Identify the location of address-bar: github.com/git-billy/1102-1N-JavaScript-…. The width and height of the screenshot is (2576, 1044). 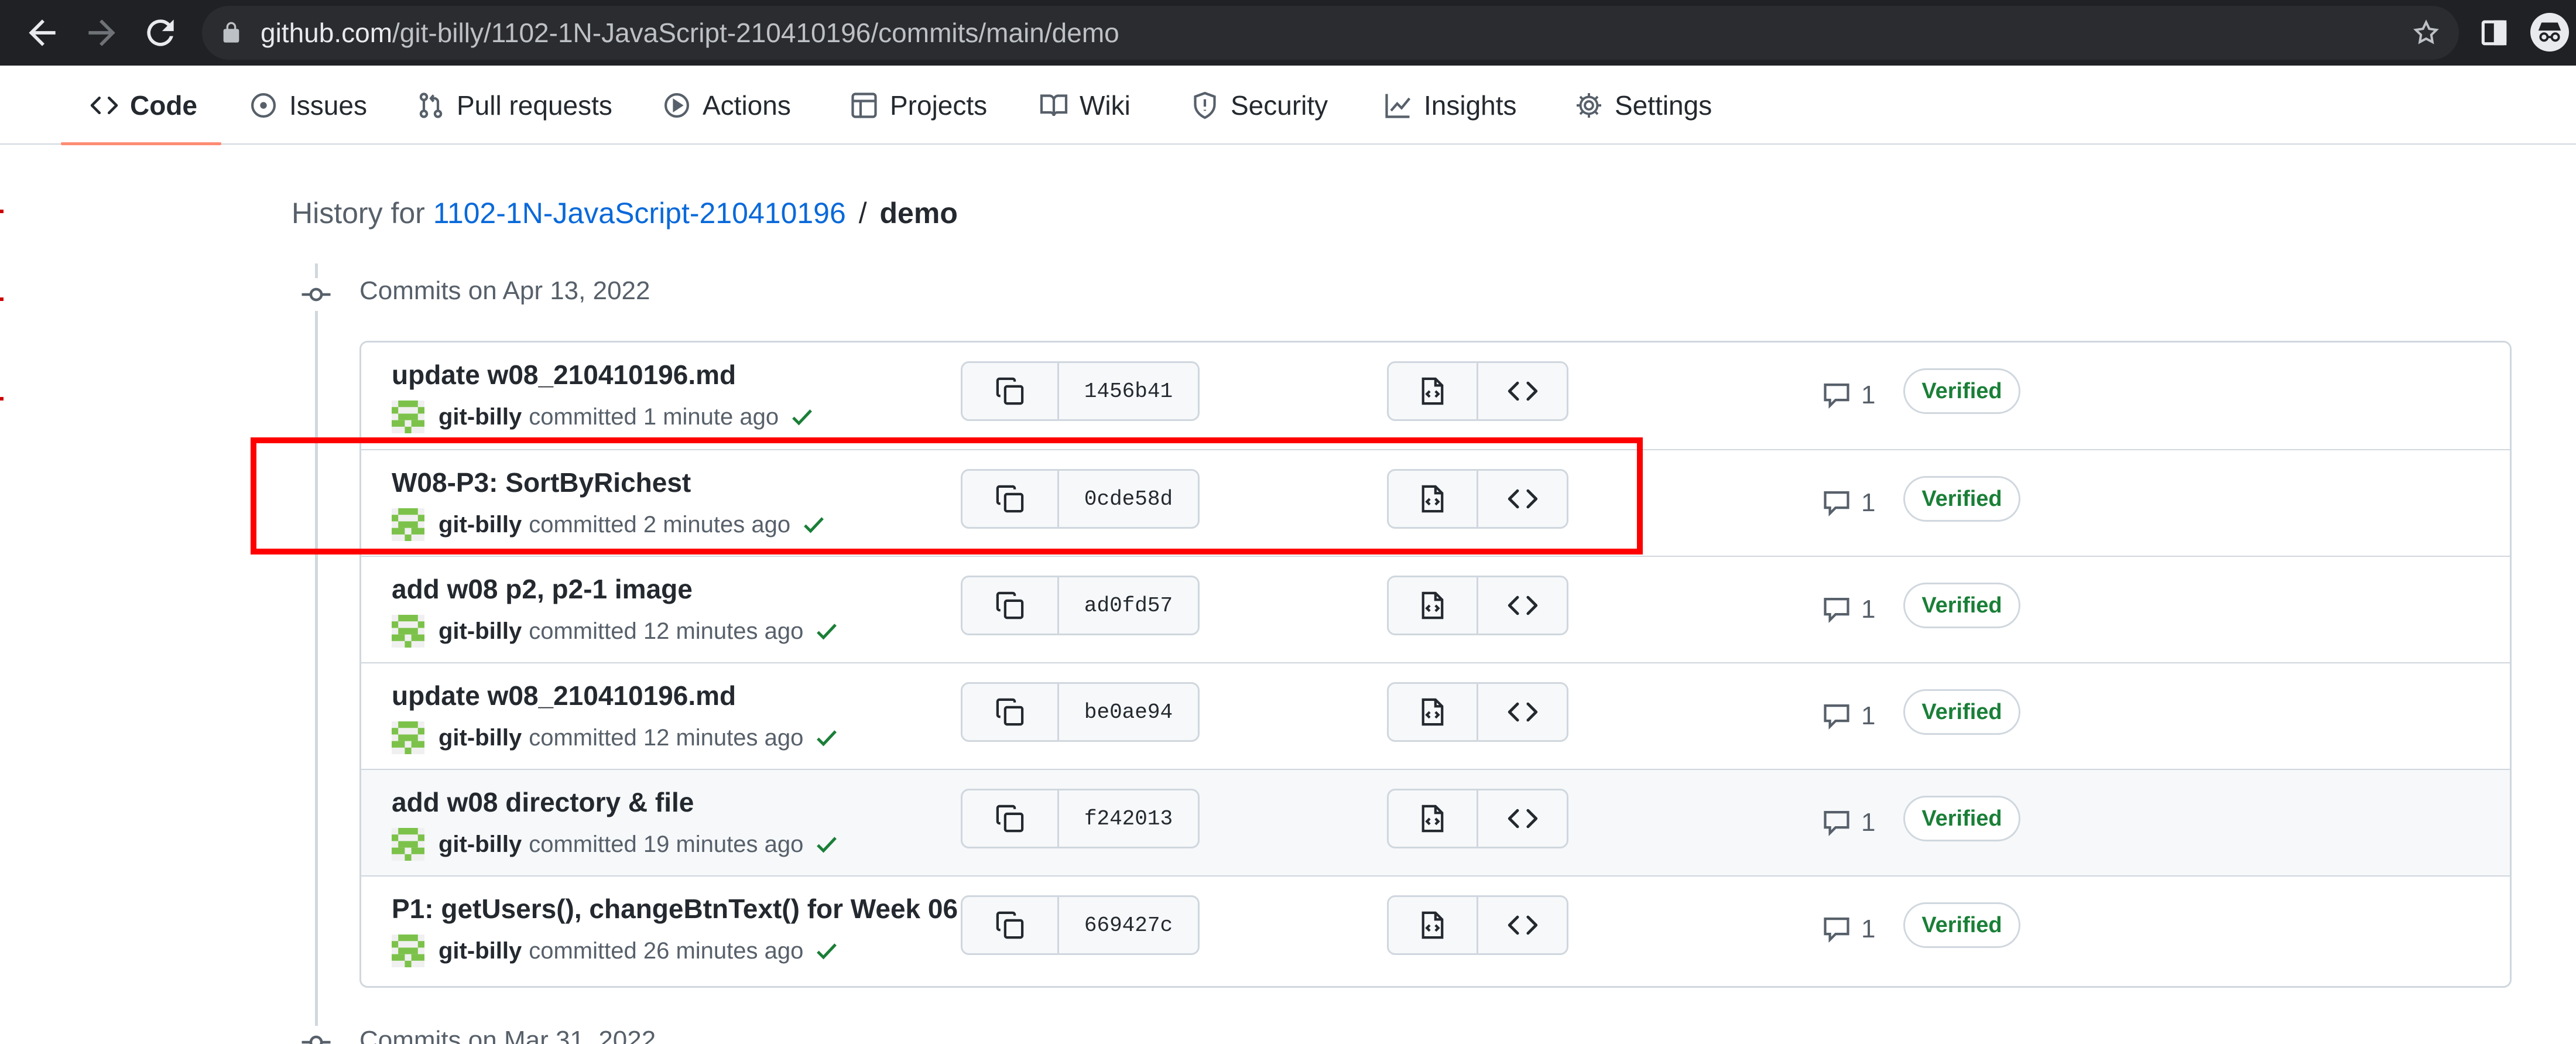
(1330, 33).